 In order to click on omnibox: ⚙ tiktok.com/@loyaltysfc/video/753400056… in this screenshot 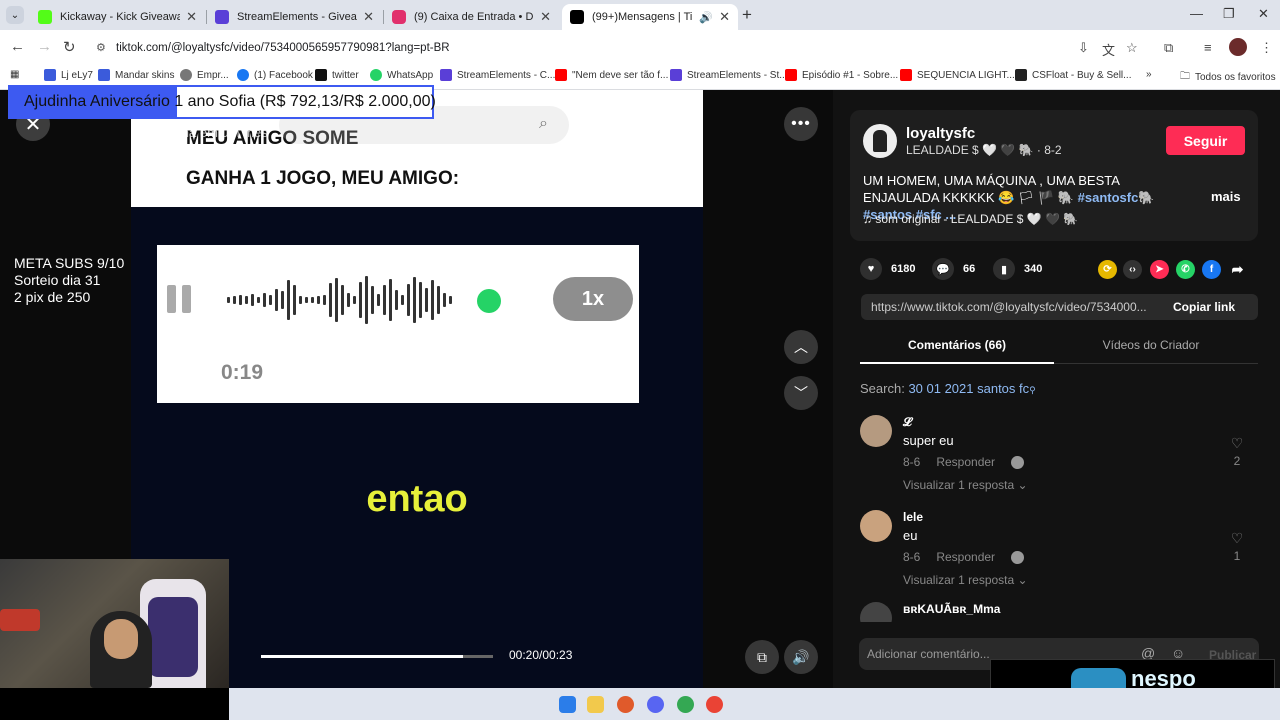, I will do `click(608, 48)`.